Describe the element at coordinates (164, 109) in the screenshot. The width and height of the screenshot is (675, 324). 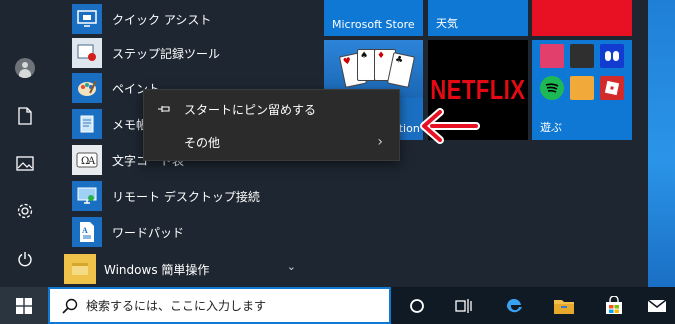
I see `pin-icon` at that location.